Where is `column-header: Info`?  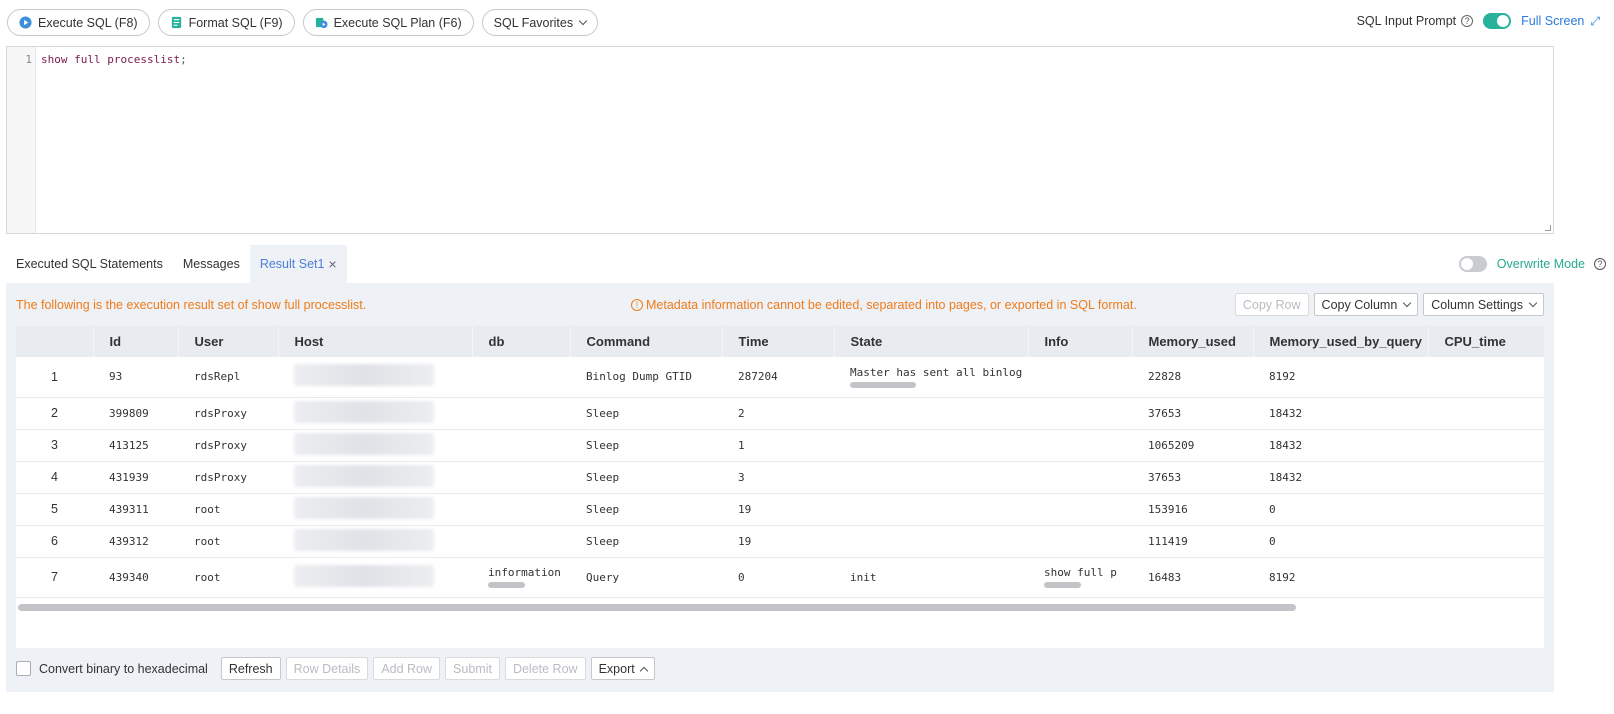 column-header: Info is located at coordinates (1080, 341).